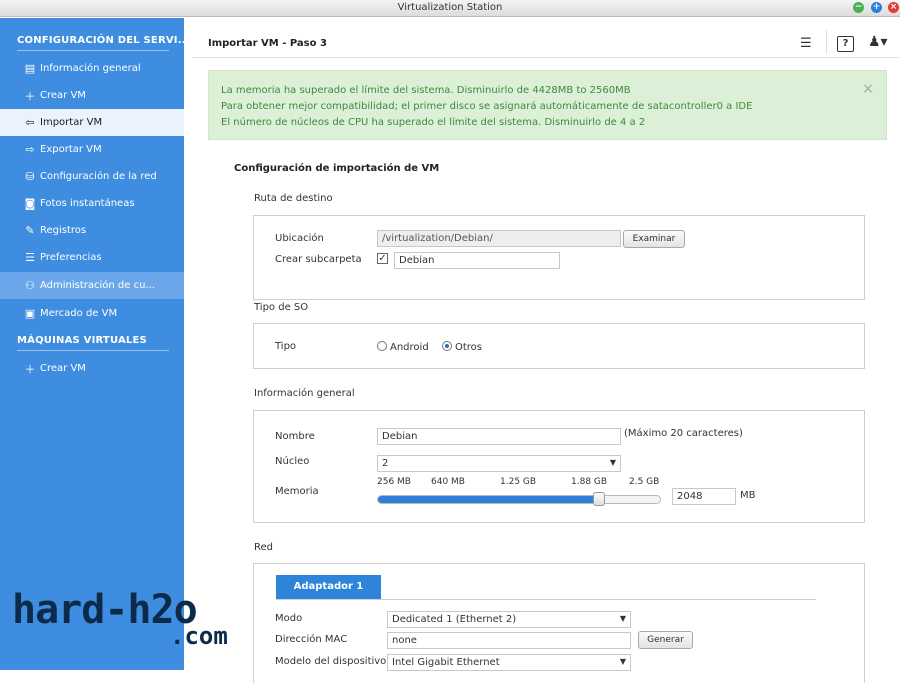  I want to click on export-icon: ⇨, so click(30, 149).